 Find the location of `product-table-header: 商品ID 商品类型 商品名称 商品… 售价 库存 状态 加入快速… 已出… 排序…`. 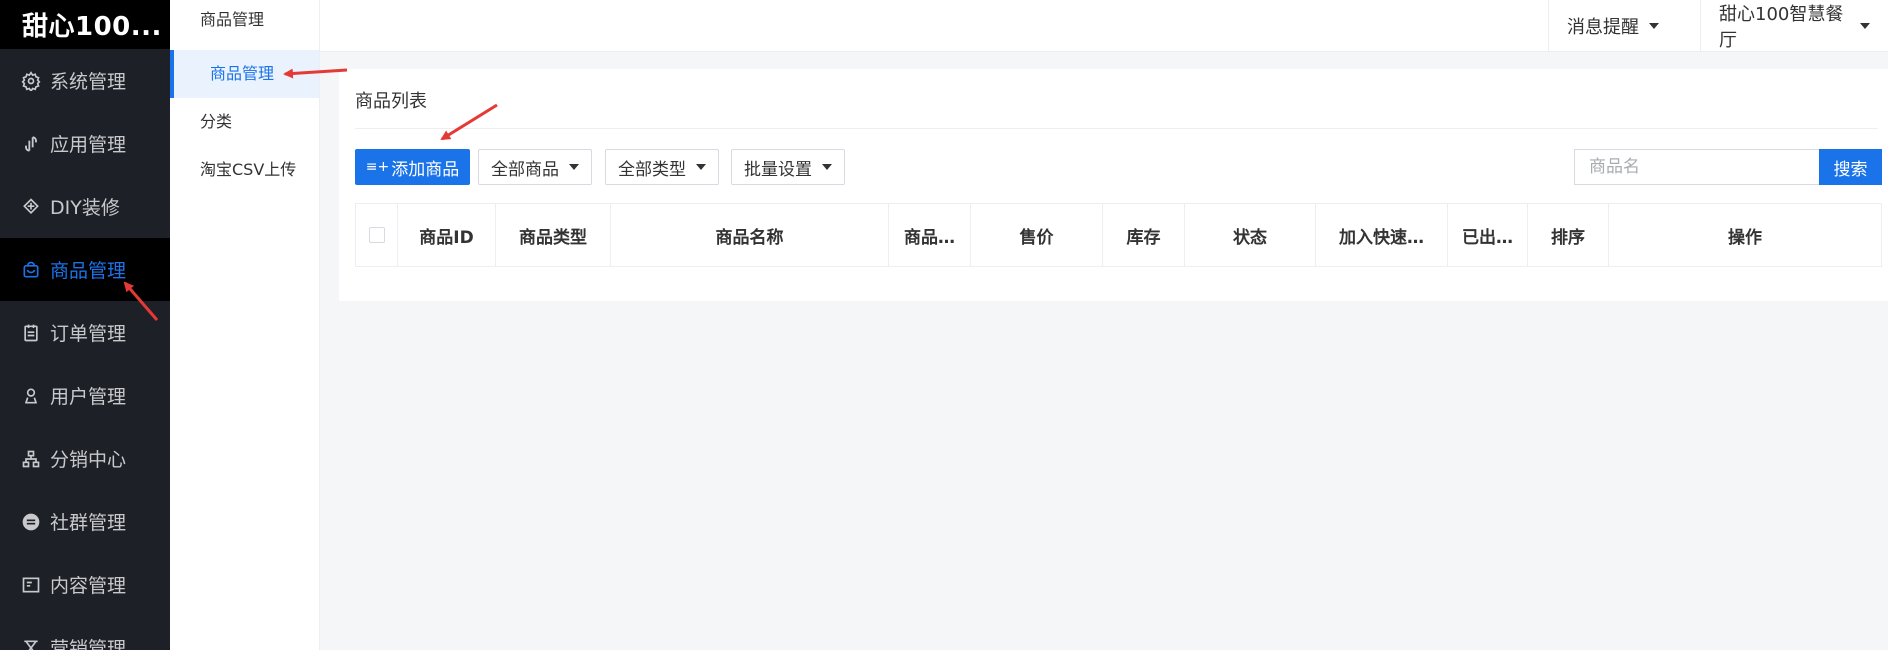

product-table-header: 商品ID 商品类型 商品名称 商品… 售价 库存 状态 加入快速… 已出… 排序… is located at coordinates (1118, 235).